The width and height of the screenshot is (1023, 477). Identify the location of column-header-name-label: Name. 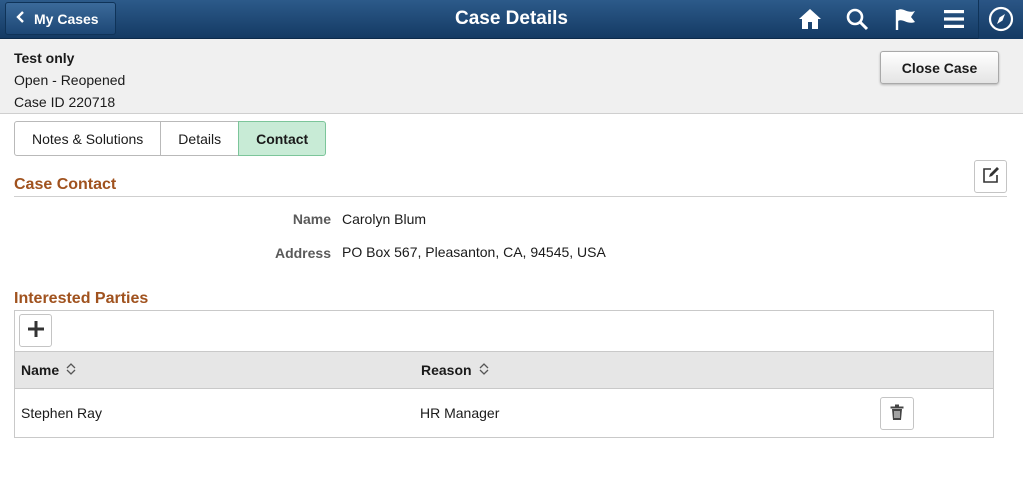
(40, 370).